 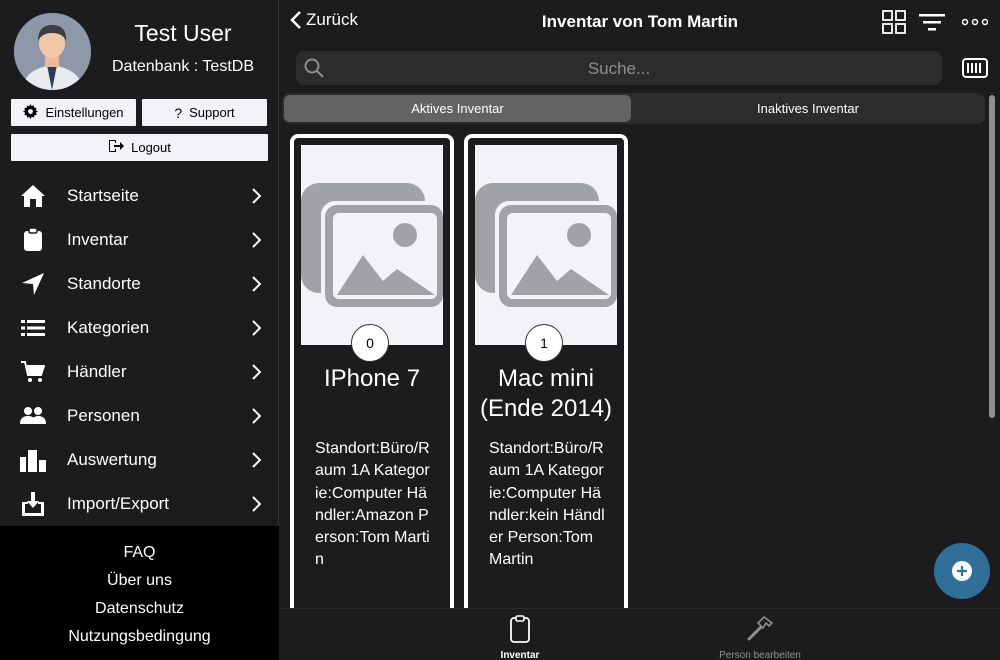 I want to click on back-button: Zurück, so click(x=324, y=20).